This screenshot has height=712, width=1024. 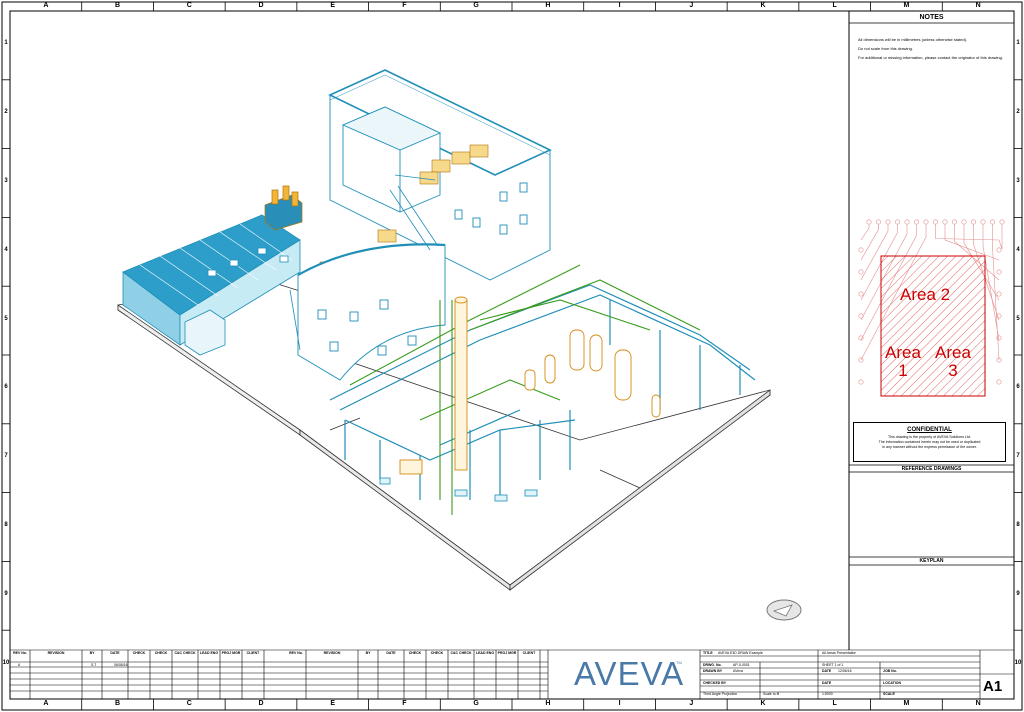 I want to click on drawing-no-label: DRWG. No., so click(x=712, y=665).